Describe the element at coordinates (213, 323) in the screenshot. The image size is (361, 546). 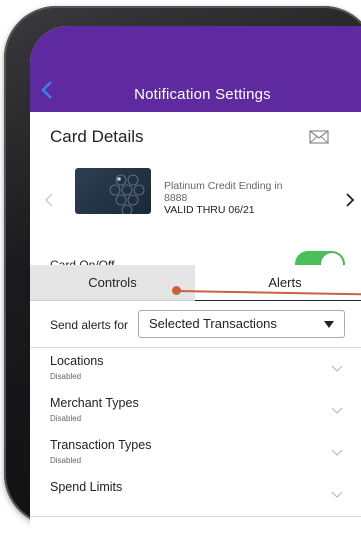
I see `select-value: Selected Transactions` at that location.